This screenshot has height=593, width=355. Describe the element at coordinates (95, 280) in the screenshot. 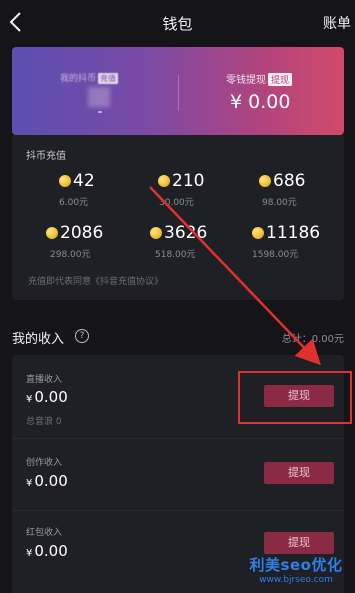

I see `recharge-agreement: 充值即代表同意《抖音充值协议》` at that location.